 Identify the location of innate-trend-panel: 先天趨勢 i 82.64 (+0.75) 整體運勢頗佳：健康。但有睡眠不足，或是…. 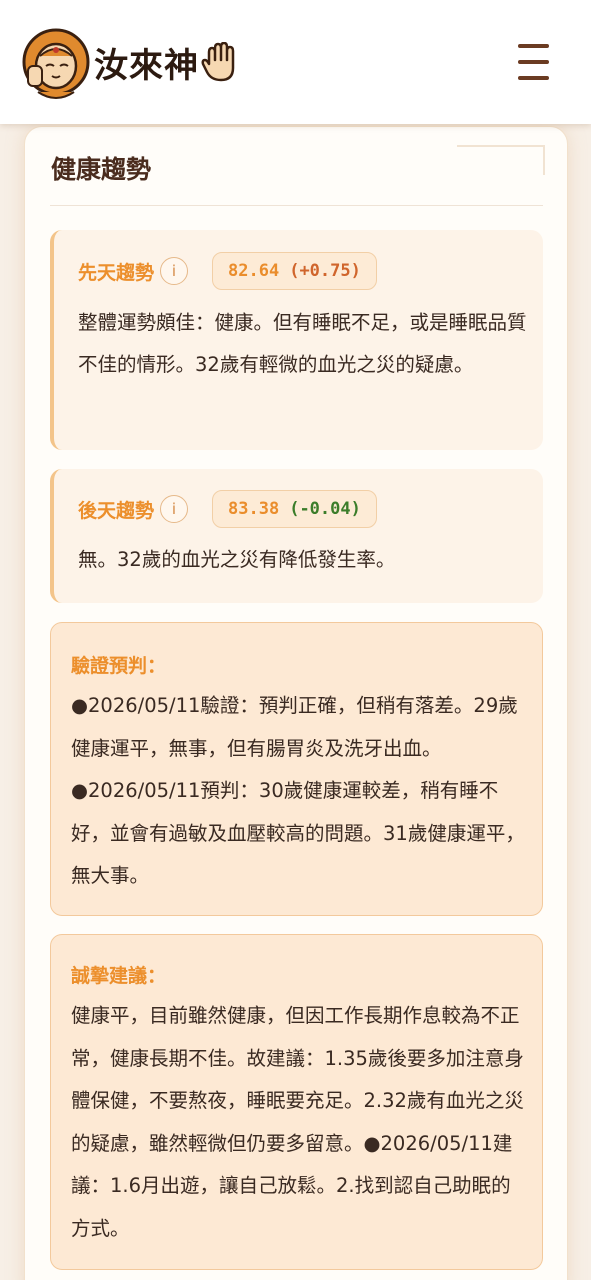
(296, 340).